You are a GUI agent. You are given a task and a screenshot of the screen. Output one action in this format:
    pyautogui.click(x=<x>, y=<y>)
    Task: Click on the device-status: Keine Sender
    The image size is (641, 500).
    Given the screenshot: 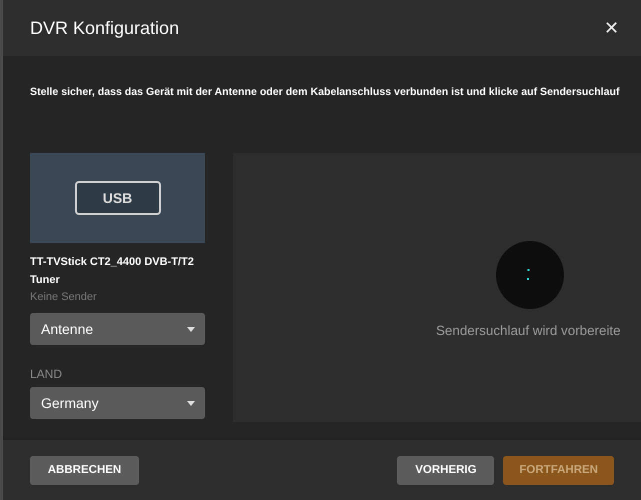 What is the action you would take?
    pyautogui.click(x=63, y=297)
    